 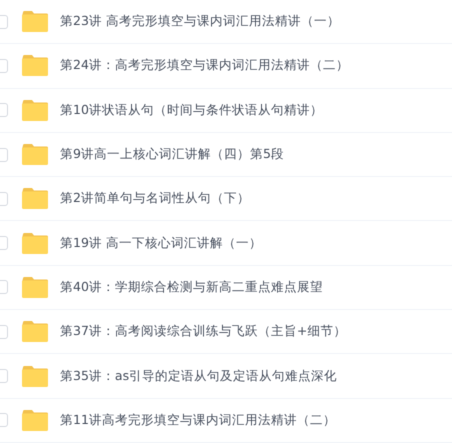 What do you see at coordinates (155, 199) in the screenshot?
I see `folder-name: 第2讲简单句与名词性从句（下）` at bounding box center [155, 199].